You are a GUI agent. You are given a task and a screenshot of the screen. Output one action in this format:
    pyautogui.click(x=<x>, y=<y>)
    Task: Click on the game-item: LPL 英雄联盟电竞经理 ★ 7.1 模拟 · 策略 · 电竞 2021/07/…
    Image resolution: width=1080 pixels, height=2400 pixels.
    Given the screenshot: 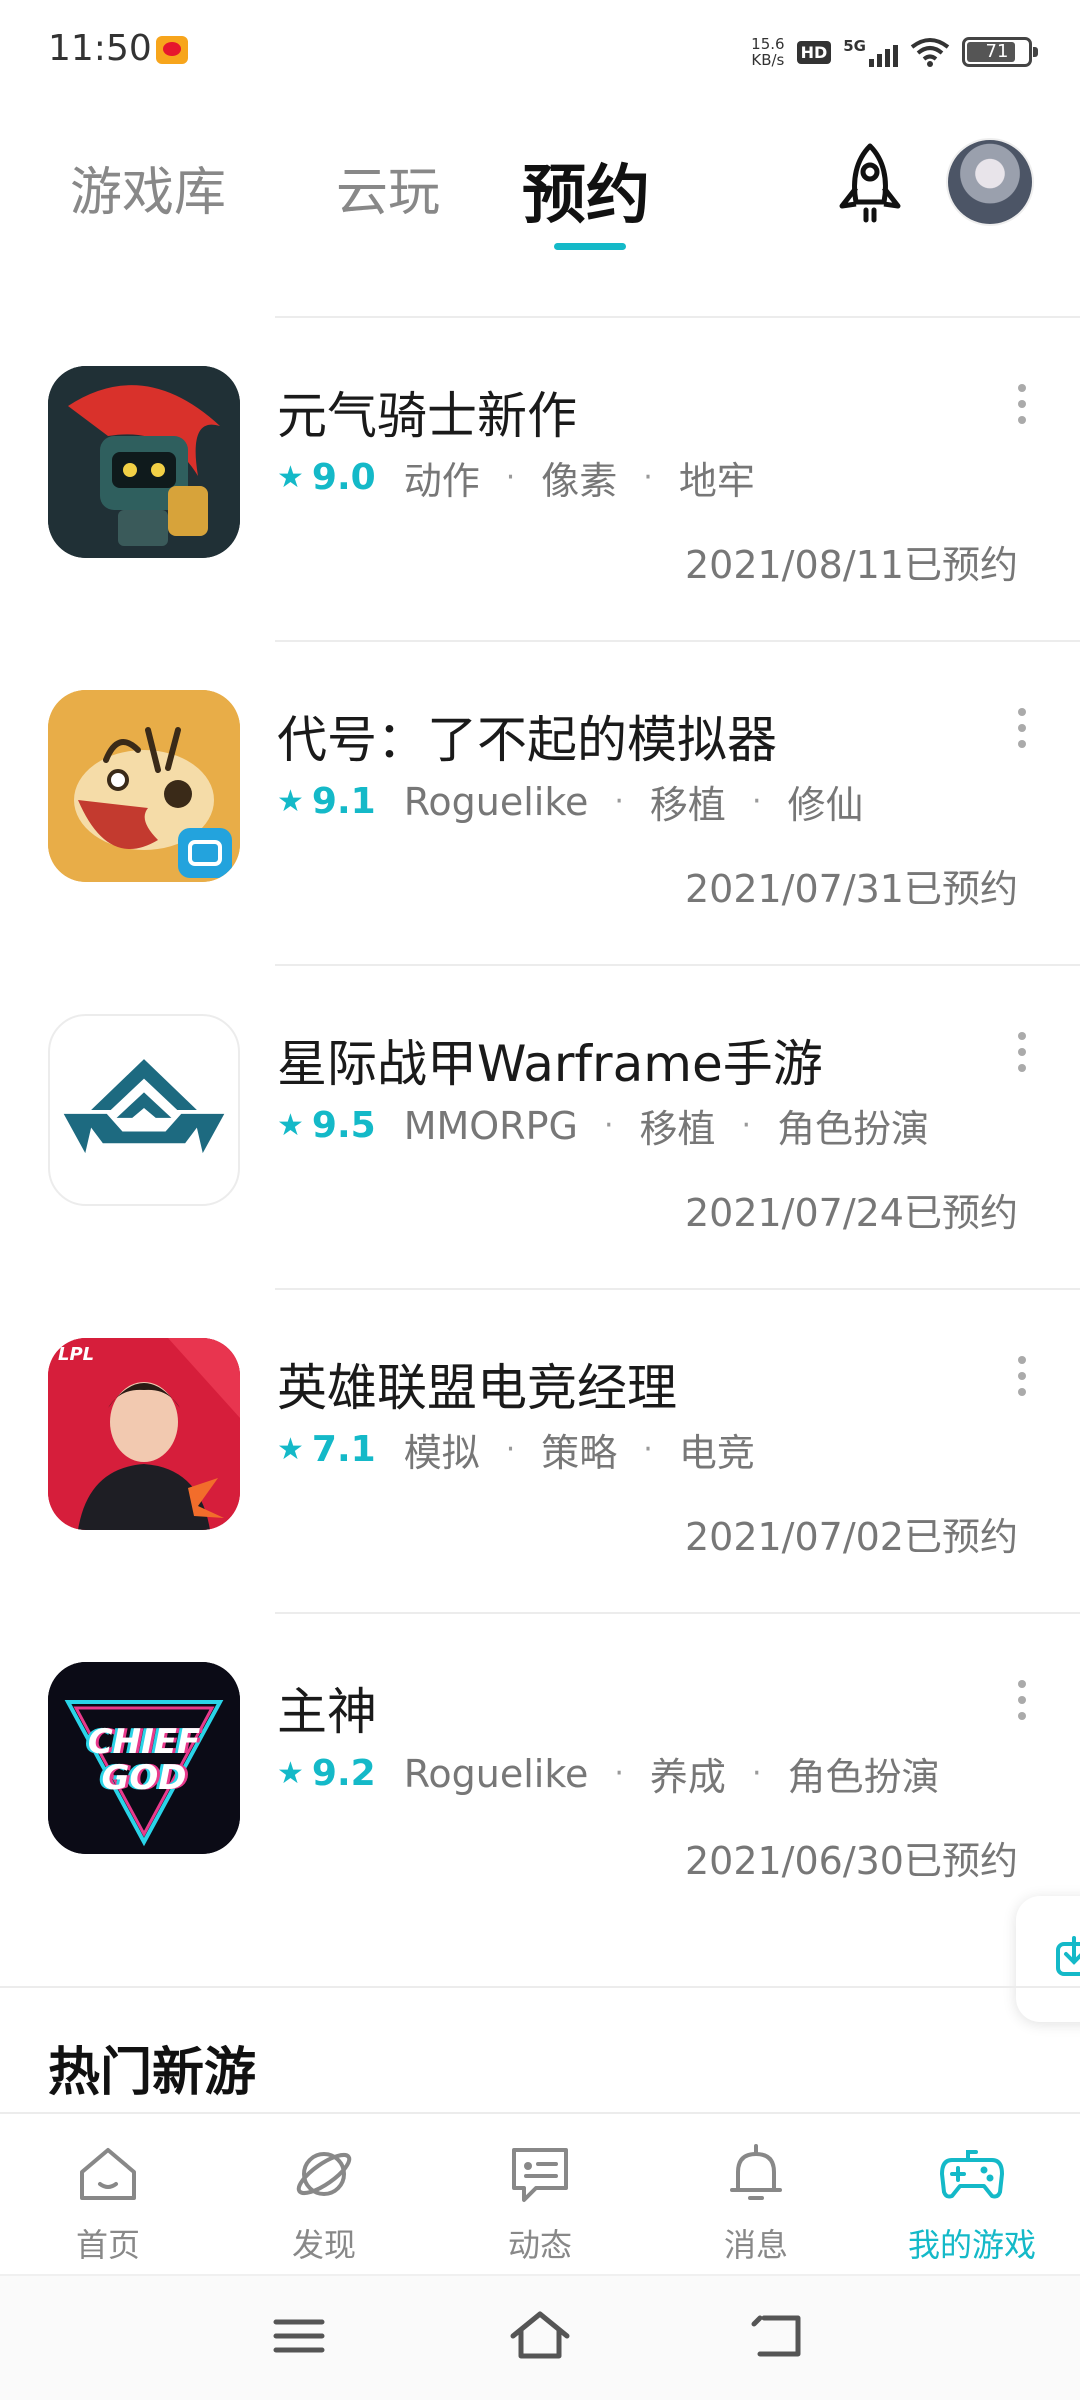 What is the action you would take?
    pyautogui.click(x=540, y=1450)
    